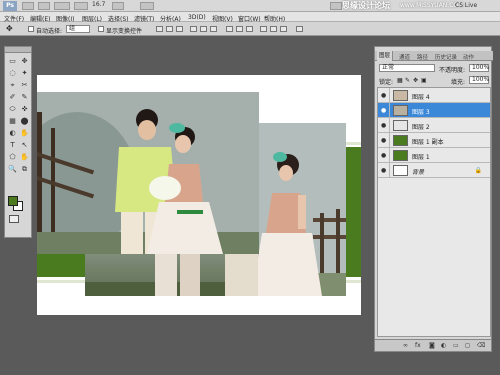  What do you see at coordinates (24, 97) in the screenshot?
I see `brush-tool-icon: ✎` at bounding box center [24, 97].